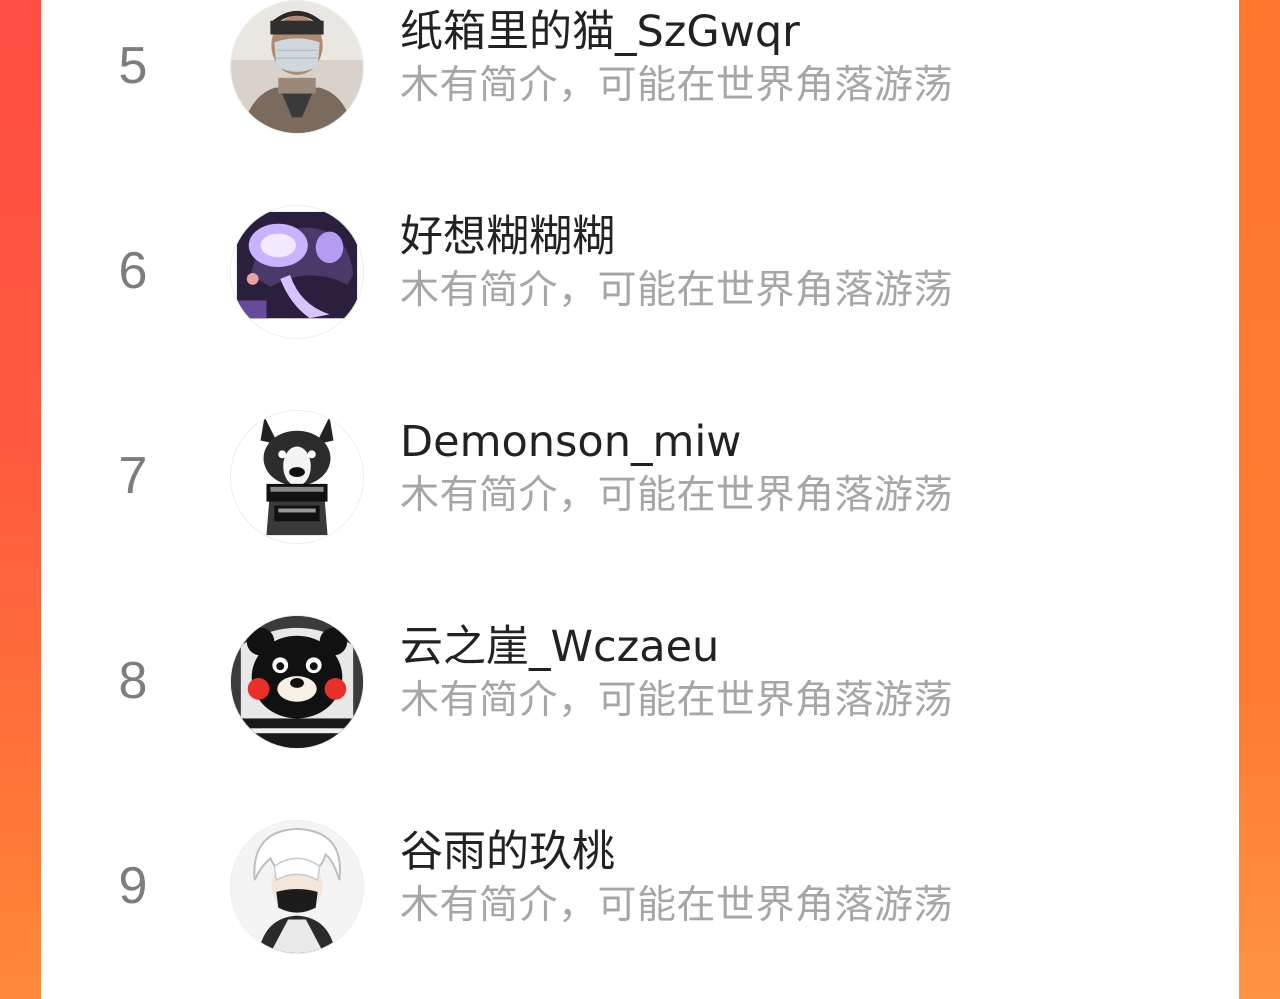  Describe the element at coordinates (570, 442) in the screenshot. I see `user-name: Demonson_miw` at that location.